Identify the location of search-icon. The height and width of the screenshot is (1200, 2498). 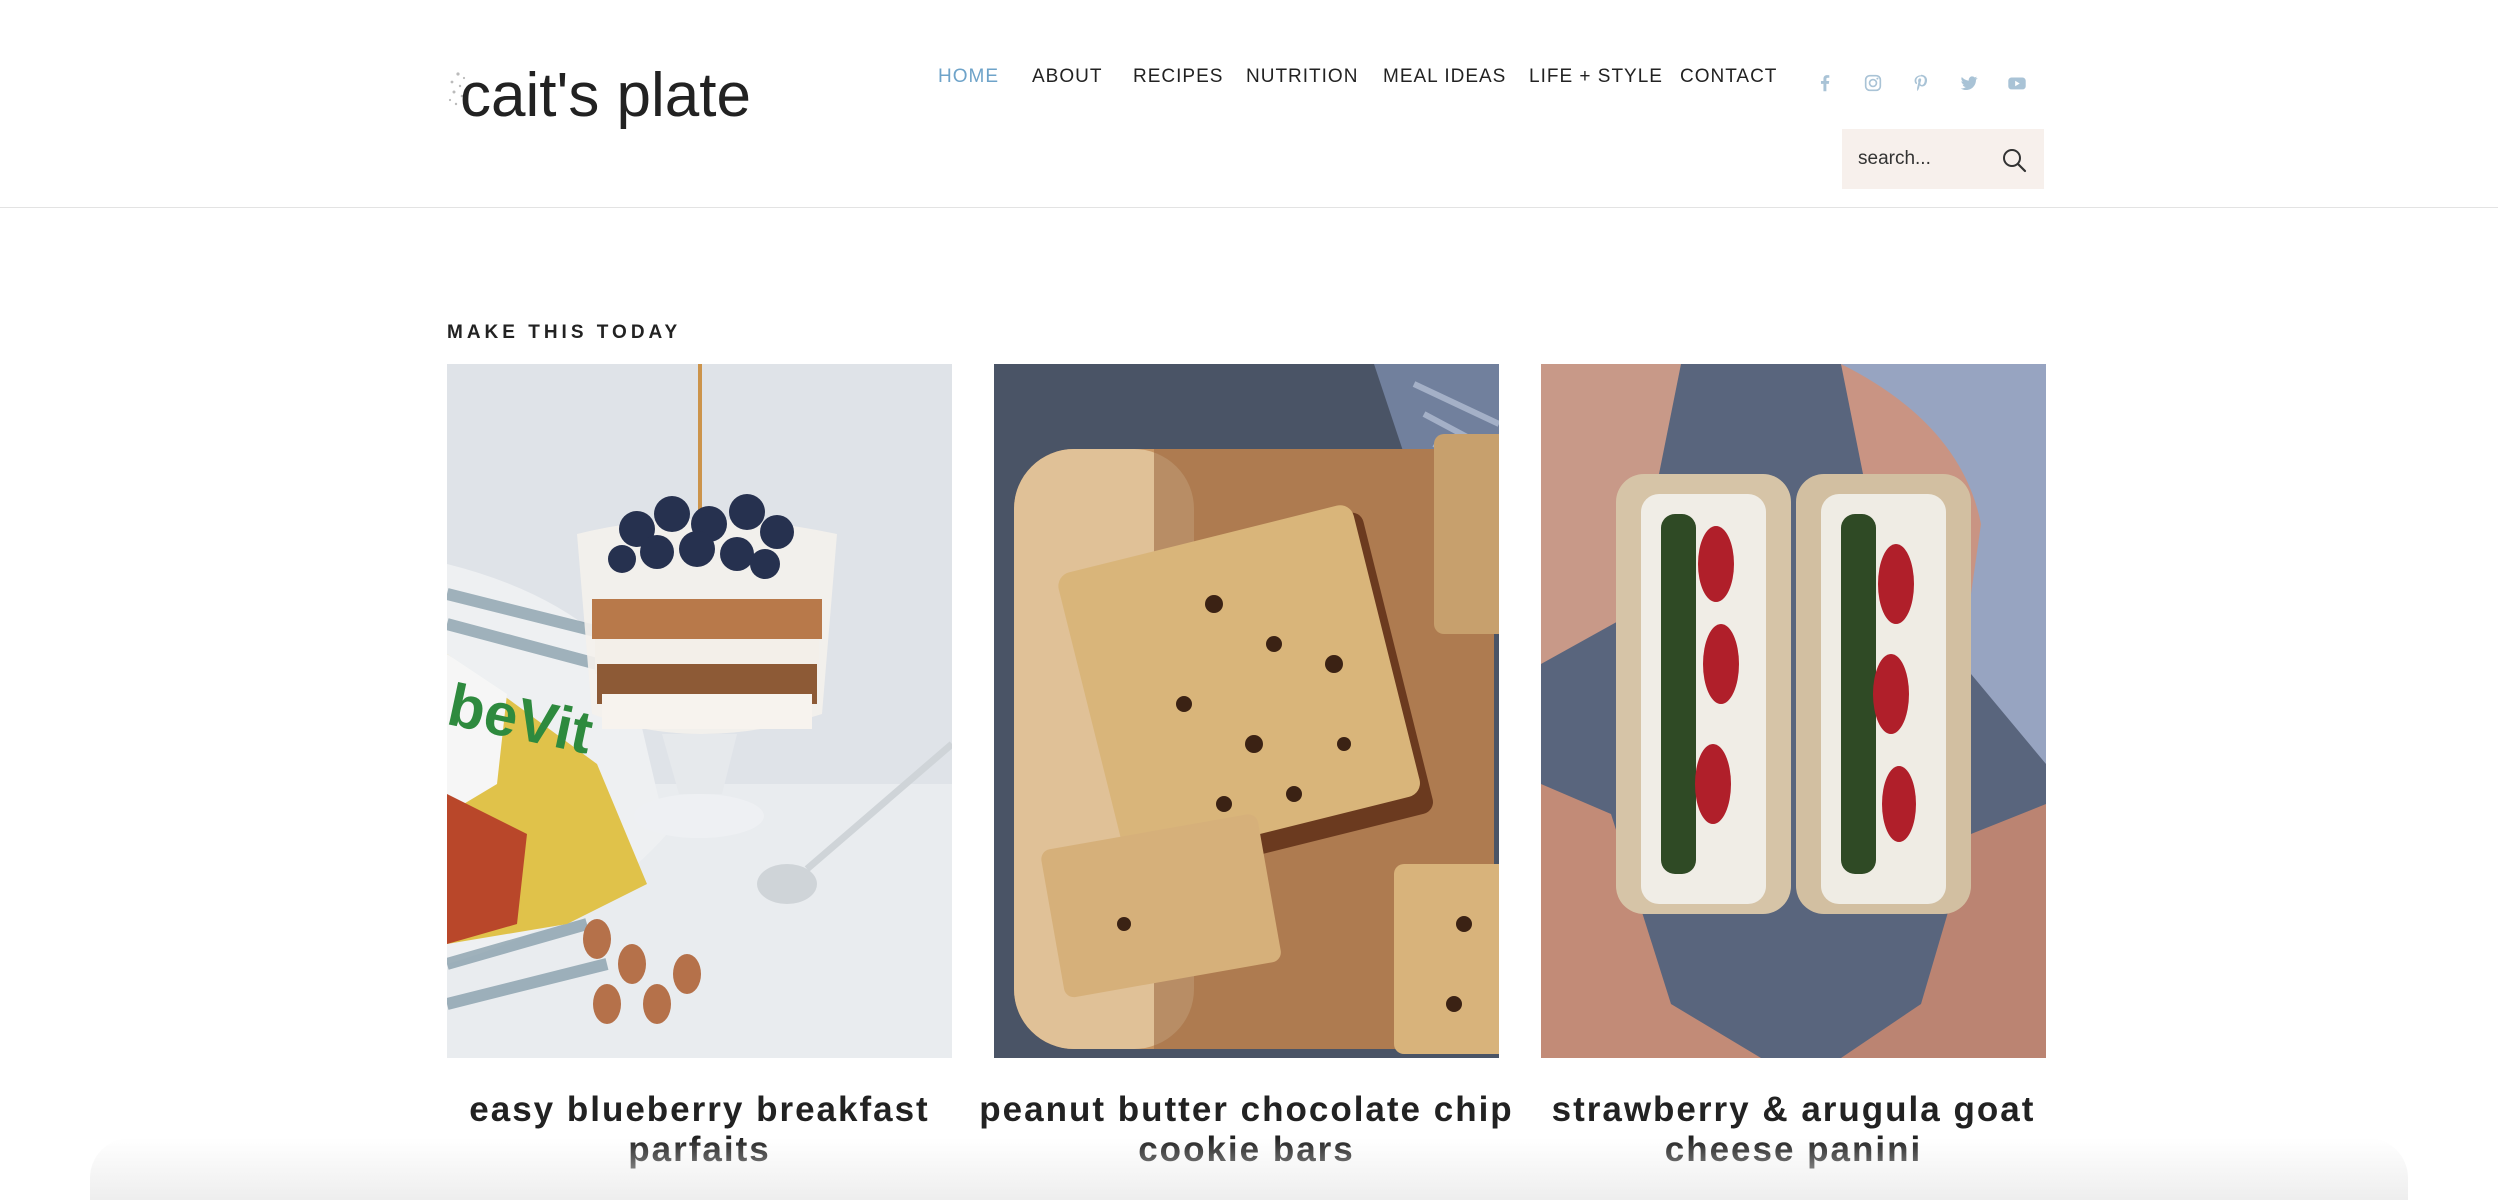
(2015, 161).